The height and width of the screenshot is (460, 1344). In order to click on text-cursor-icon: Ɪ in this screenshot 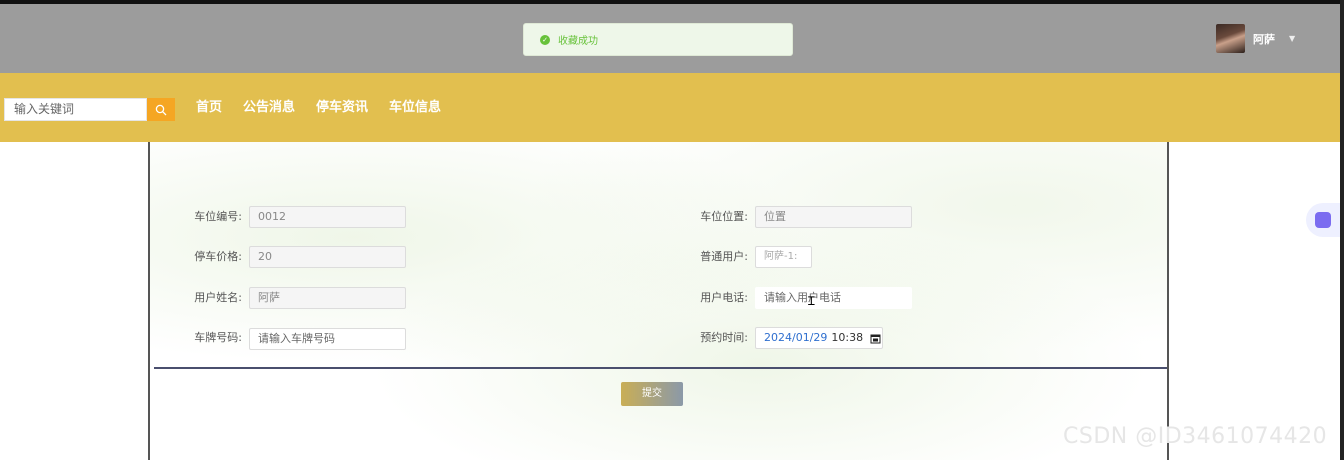, I will do `click(811, 301)`.